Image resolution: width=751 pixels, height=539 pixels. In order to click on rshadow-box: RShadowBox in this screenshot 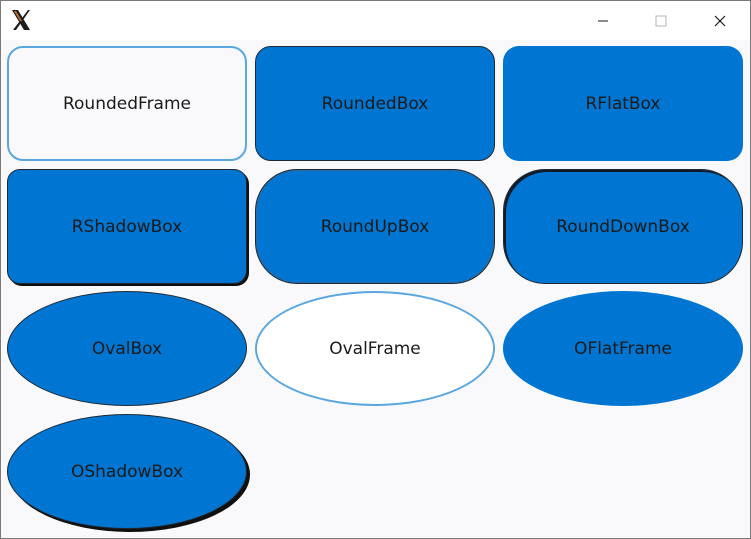, I will do `click(127, 226)`.